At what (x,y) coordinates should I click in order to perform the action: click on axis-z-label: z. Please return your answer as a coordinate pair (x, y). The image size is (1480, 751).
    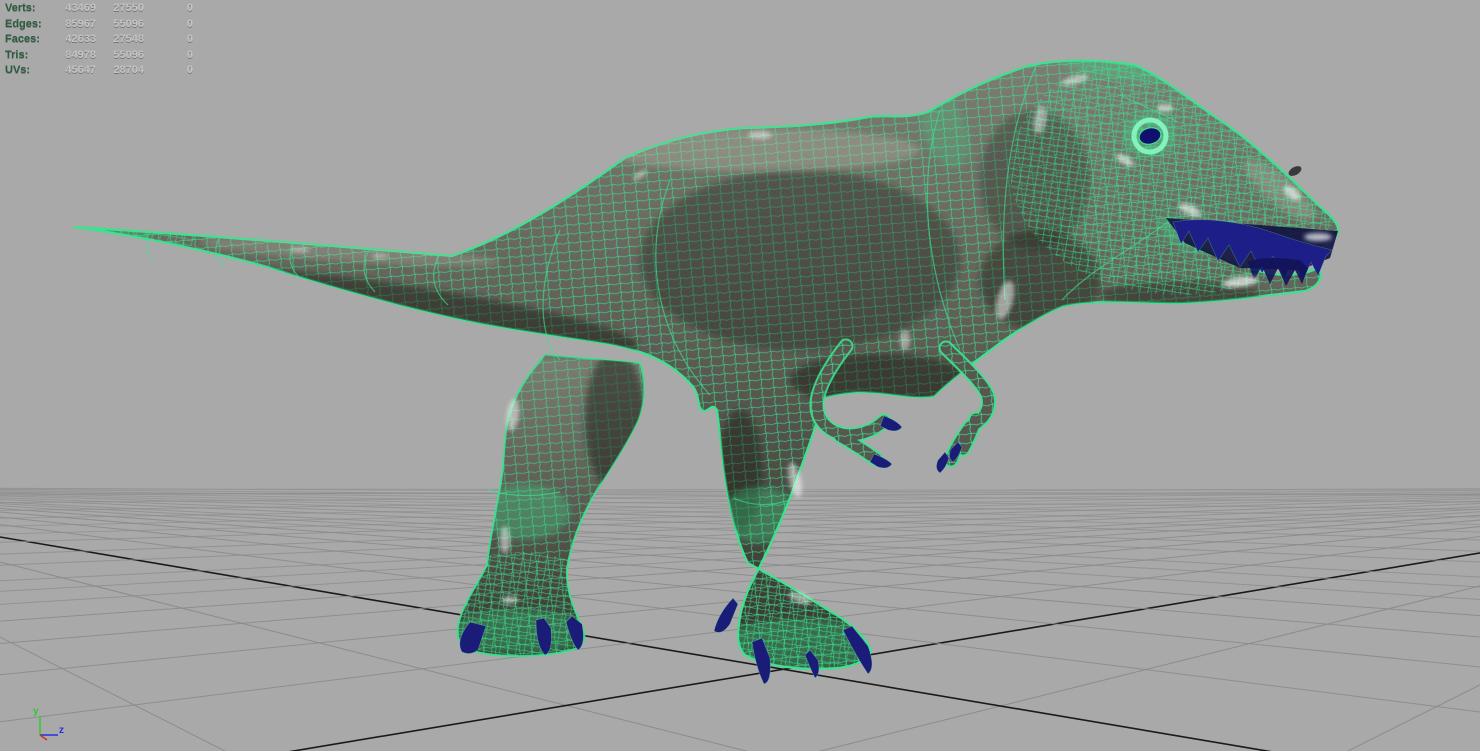
    Looking at the image, I should click on (61, 730).